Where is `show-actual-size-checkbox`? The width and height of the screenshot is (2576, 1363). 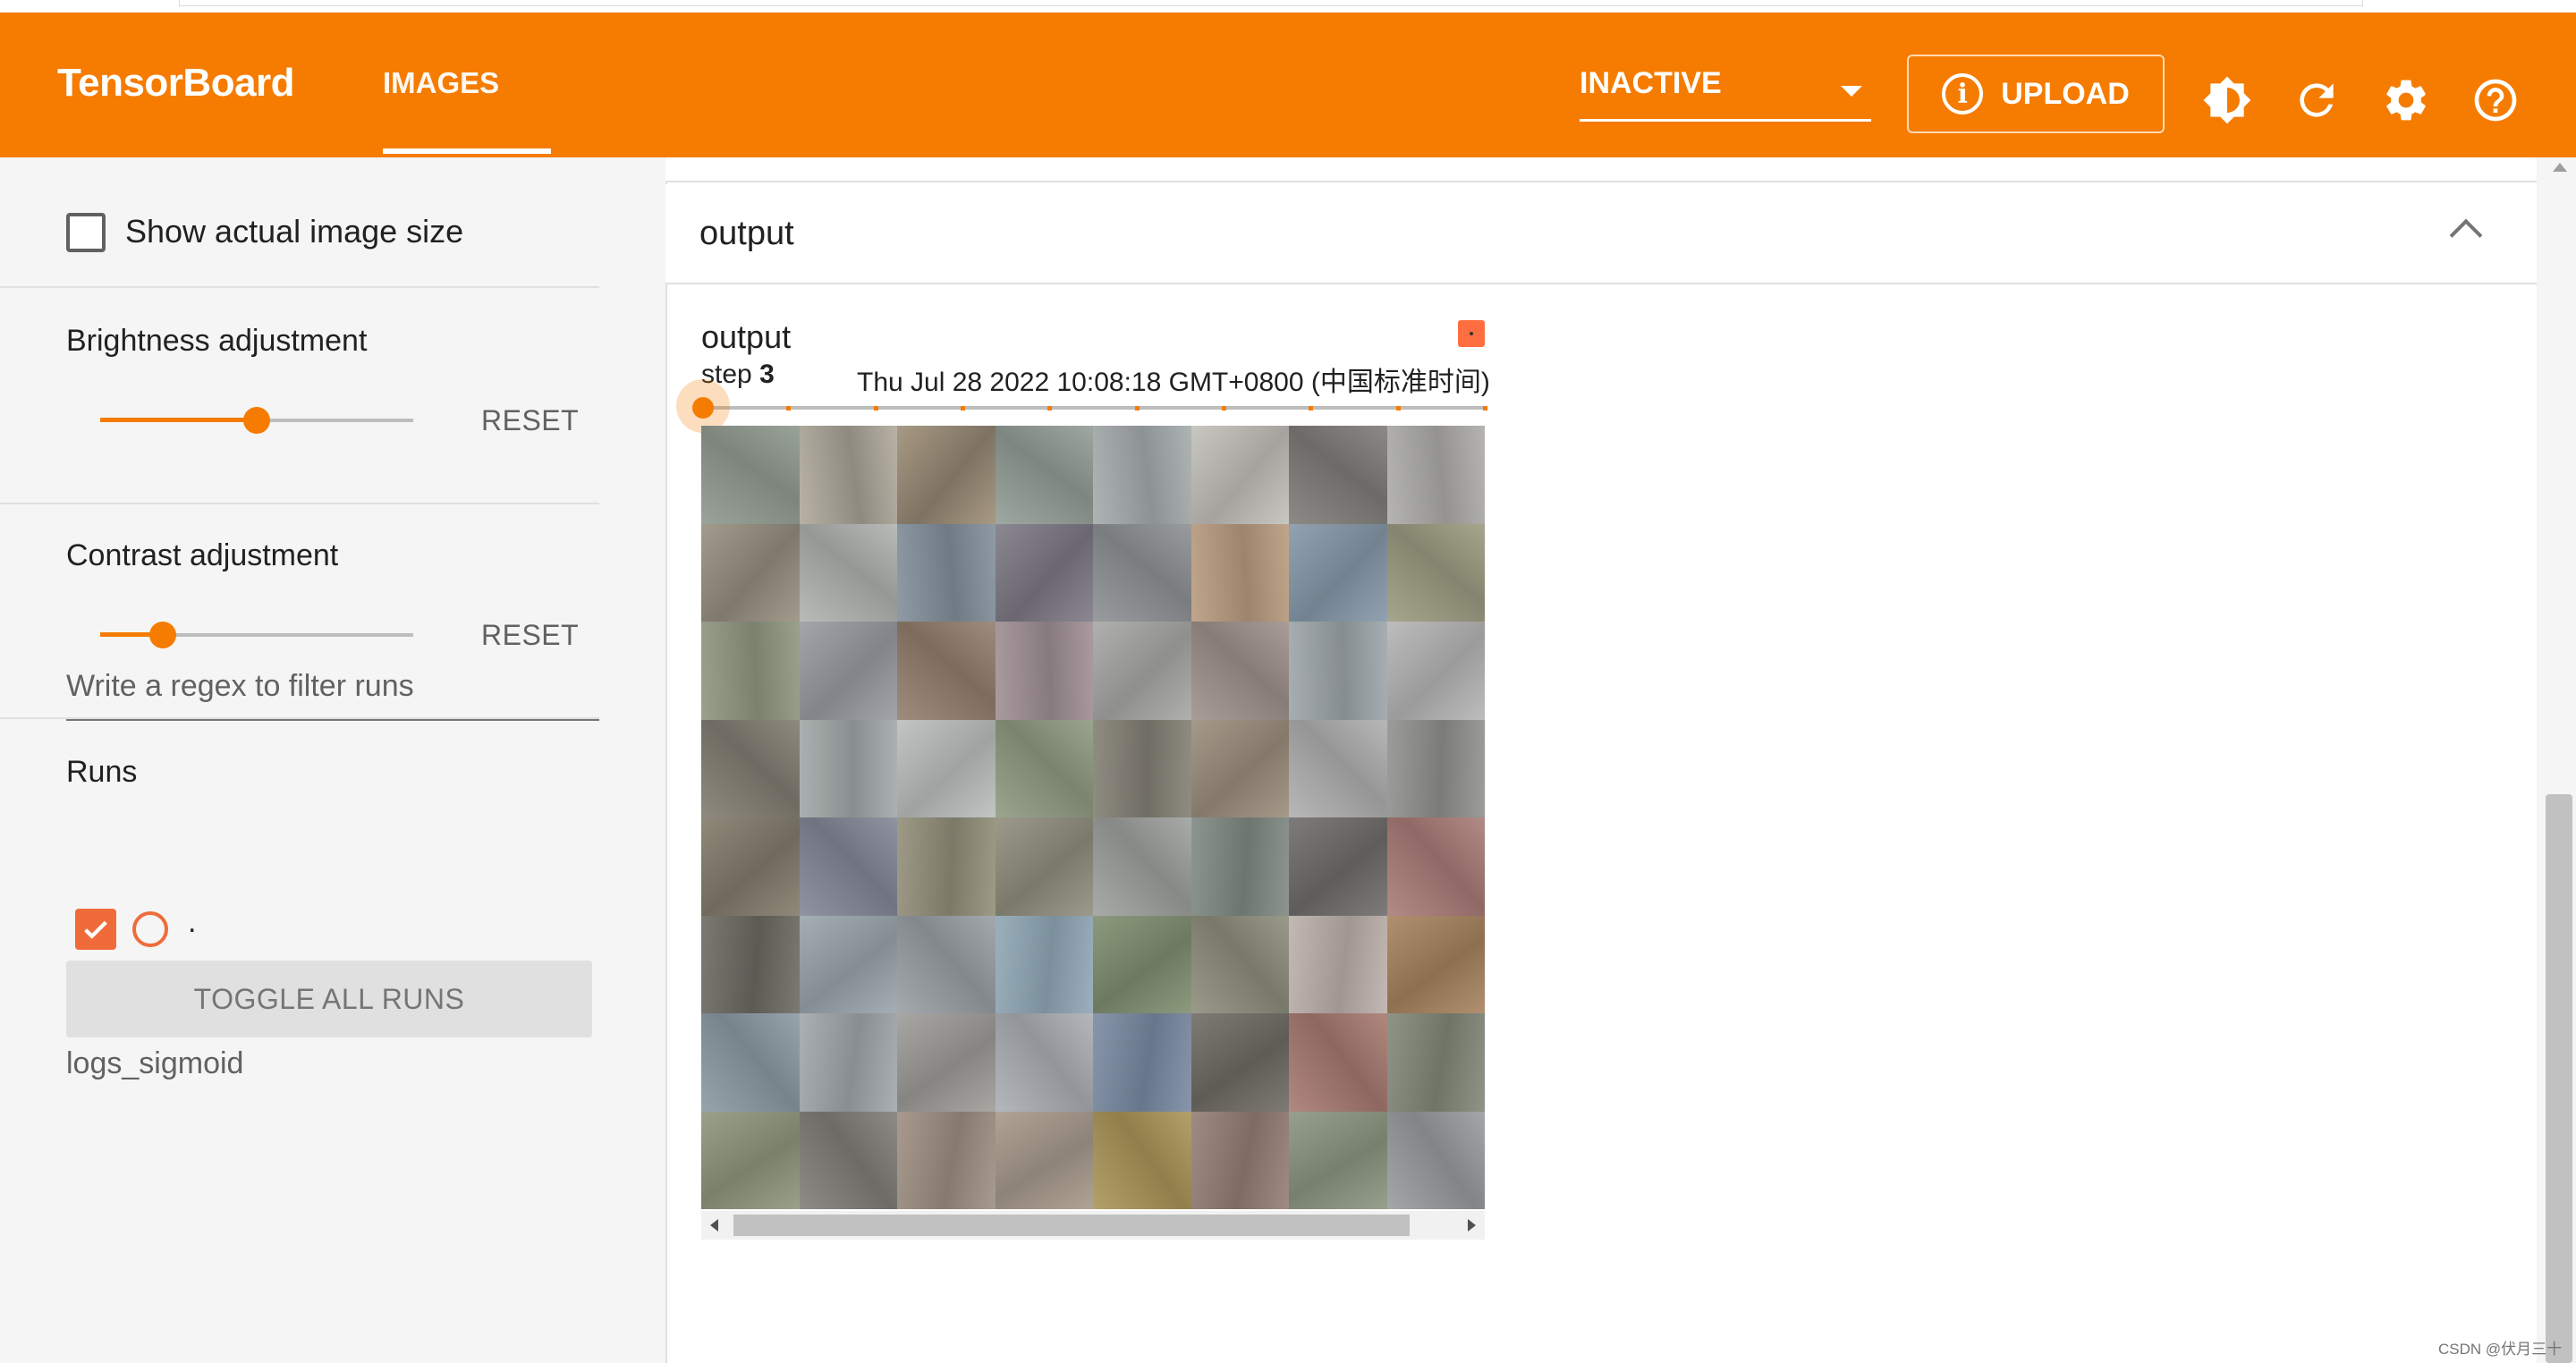
show-actual-size-checkbox is located at coordinates (86, 233).